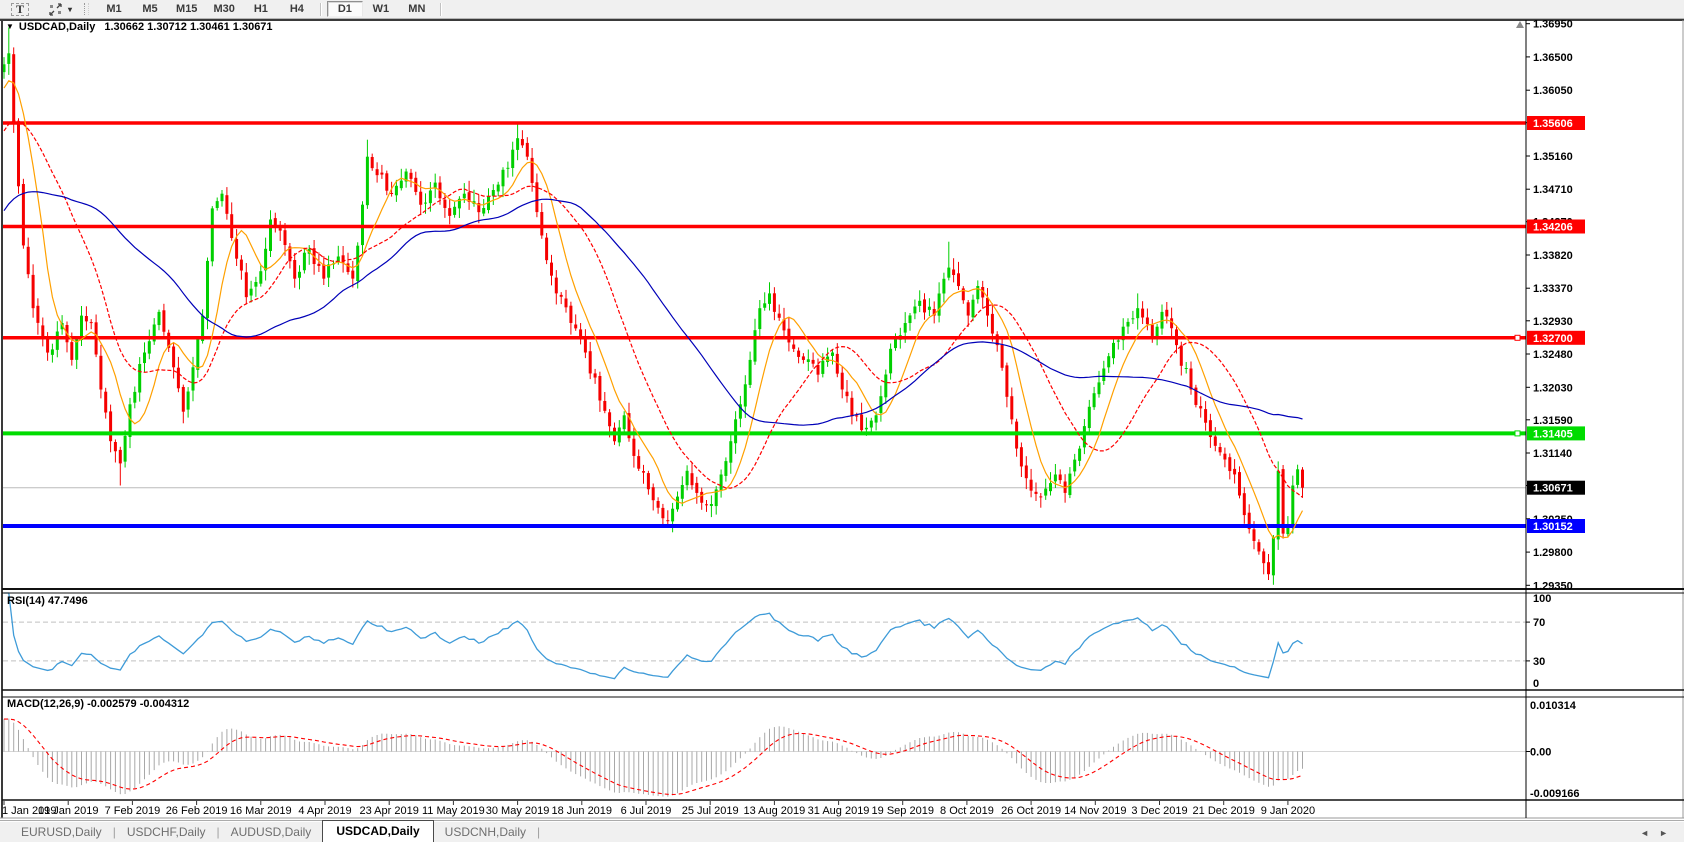 Image resolution: width=1684 pixels, height=842 pixels. I want to click on rsi-name: RSI(14), so click(26, 601).